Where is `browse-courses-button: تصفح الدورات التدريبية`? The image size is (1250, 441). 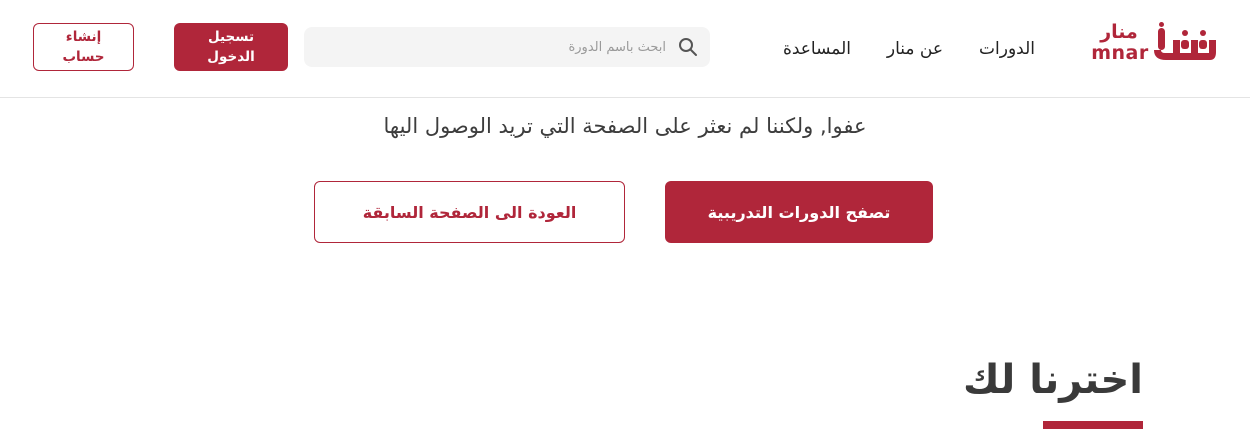
browse-courses-button: تصفح الدورات التدريبية is located at coordinates (799, 212).